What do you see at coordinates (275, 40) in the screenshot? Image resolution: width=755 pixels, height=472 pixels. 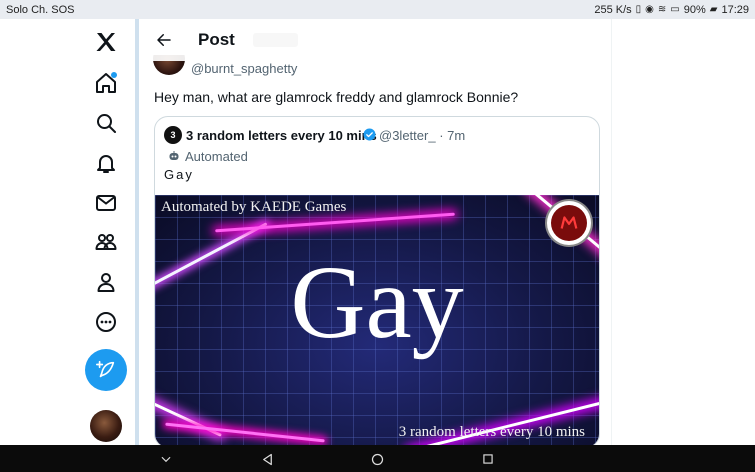 I see `header-blur` at bounding box center [275, 40].